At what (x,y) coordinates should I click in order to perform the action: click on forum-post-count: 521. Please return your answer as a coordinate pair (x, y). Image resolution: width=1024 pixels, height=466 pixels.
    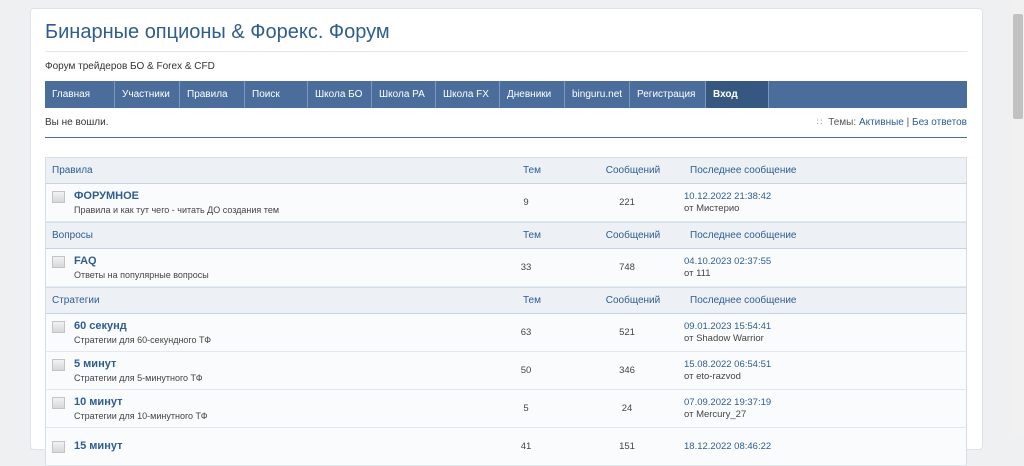
    Looking at the image, I should click on (627, 332).